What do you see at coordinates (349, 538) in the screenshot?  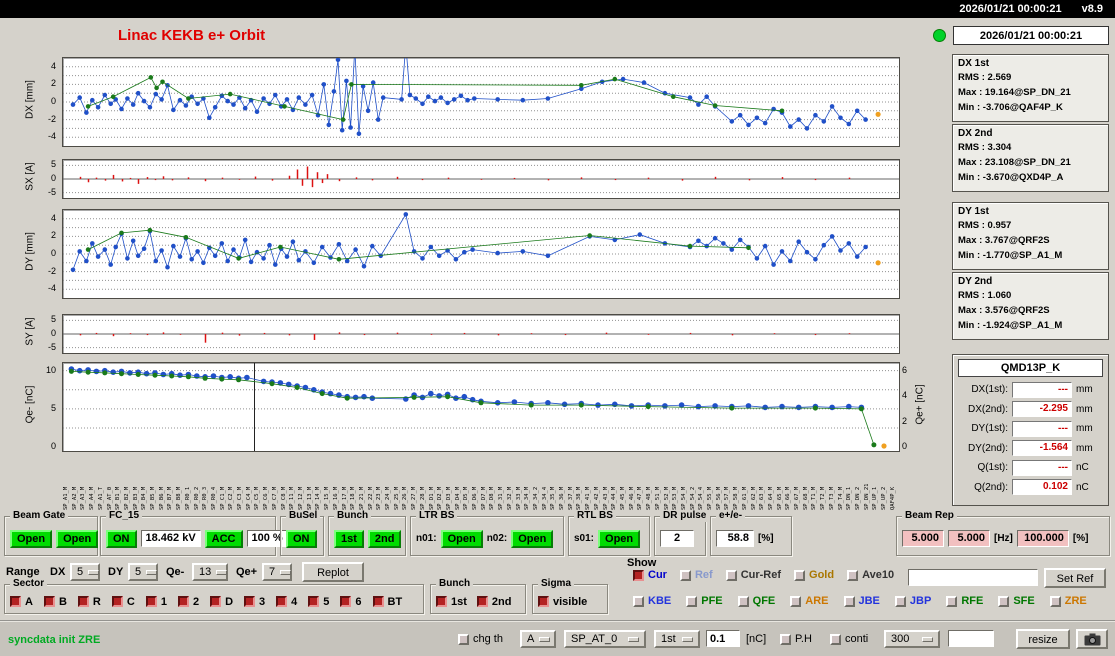 I see `bunch-1st-button: 1st` at bounding box center [349, 538].